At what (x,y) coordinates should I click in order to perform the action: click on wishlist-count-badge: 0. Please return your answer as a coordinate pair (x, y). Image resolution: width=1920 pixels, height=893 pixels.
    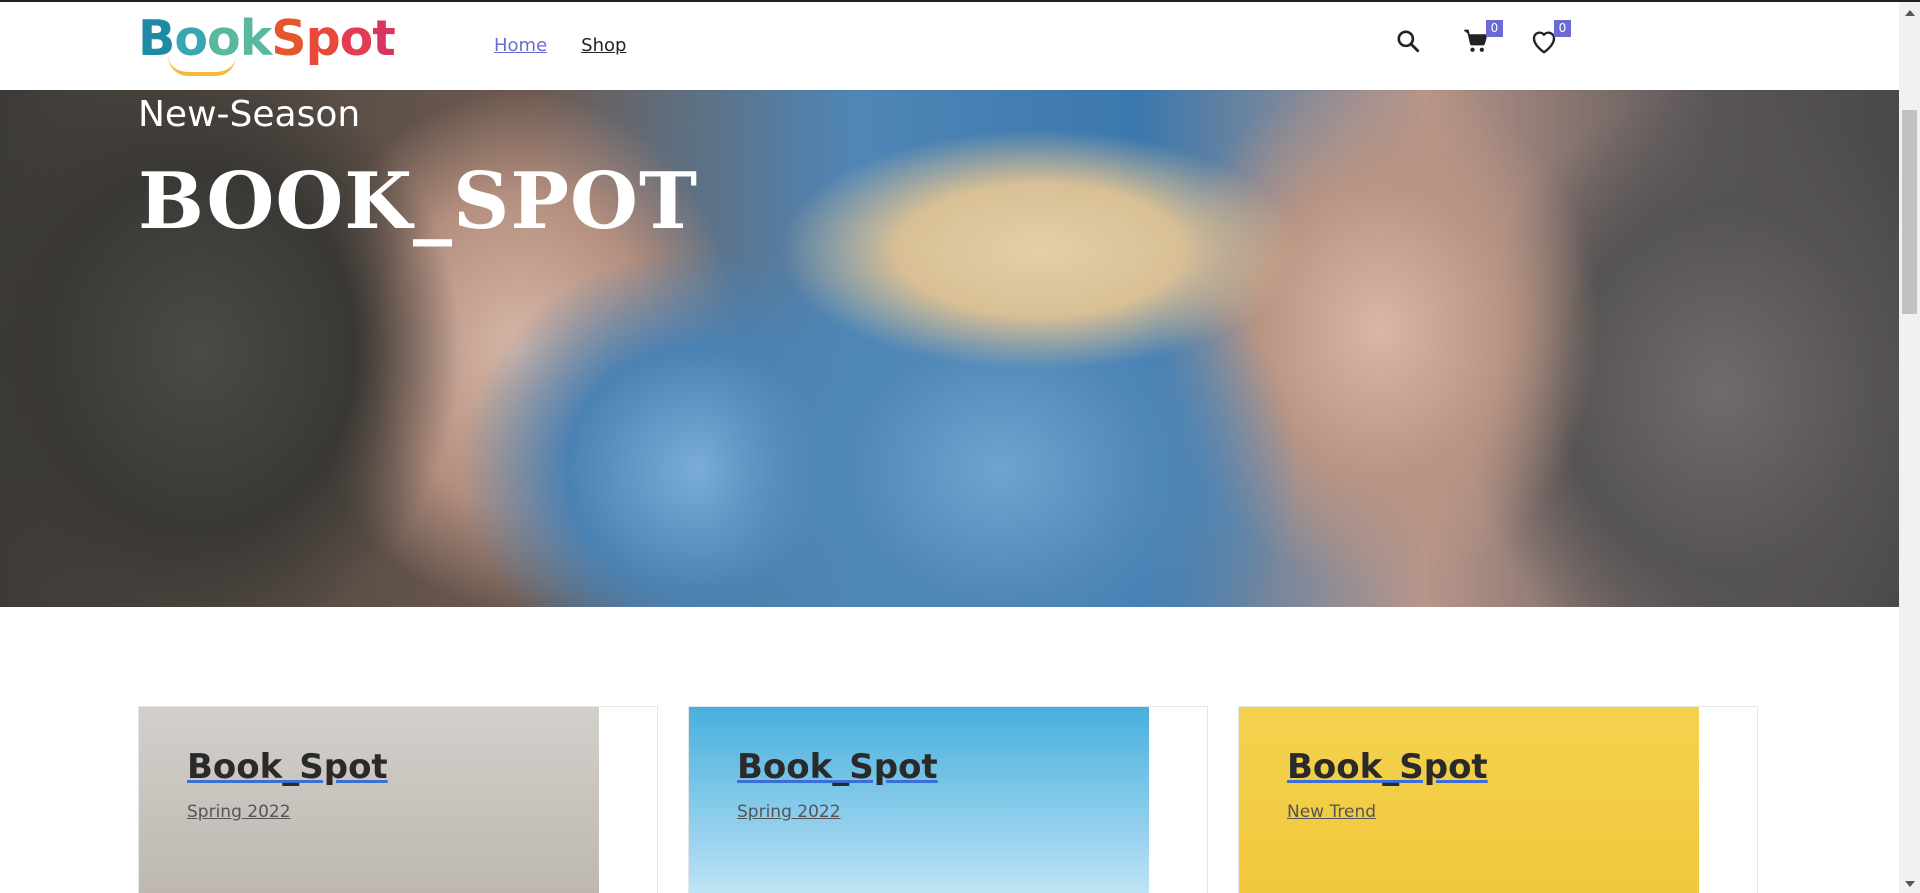
    Looking at the image, I should click on (1562, 28).